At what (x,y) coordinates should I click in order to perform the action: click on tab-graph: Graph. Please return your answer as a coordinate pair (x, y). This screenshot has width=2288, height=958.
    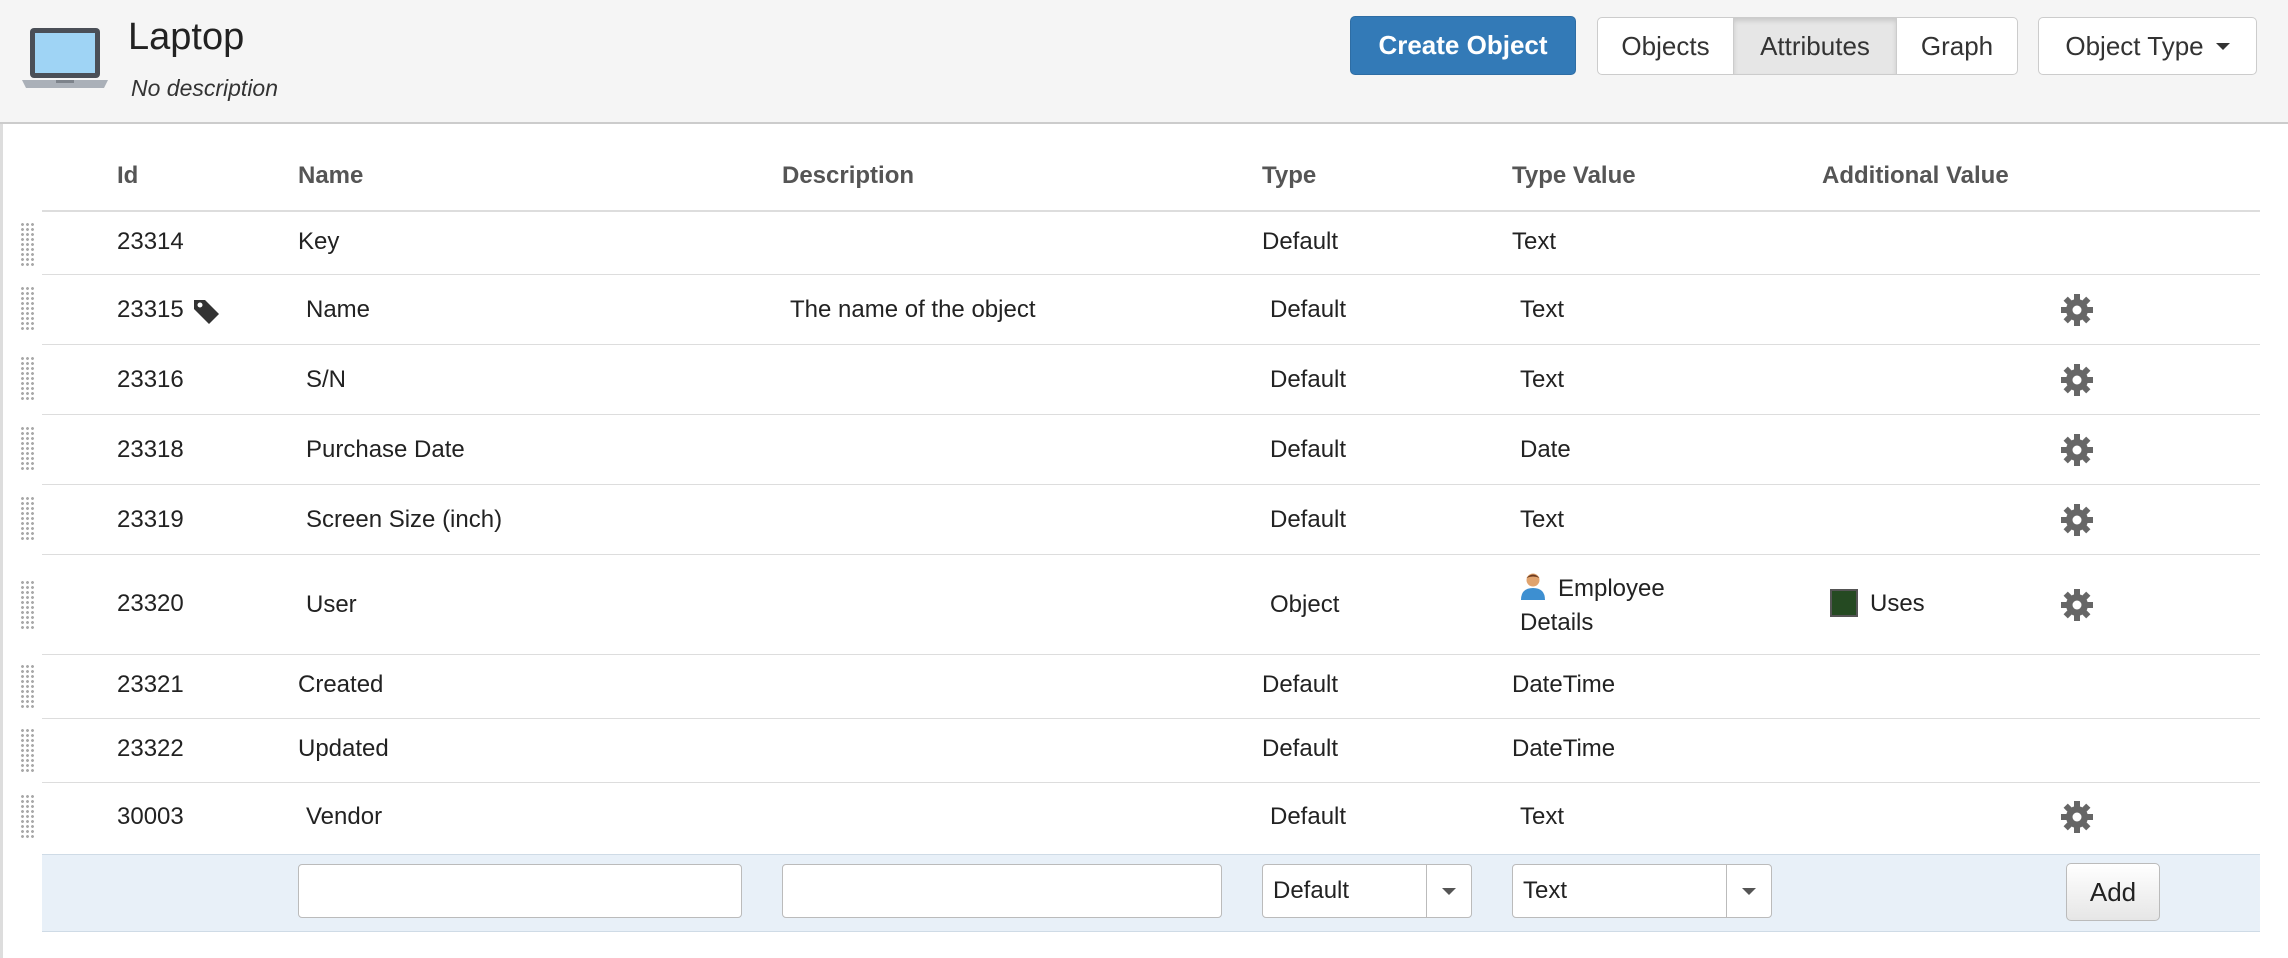
    Looking at the image, I should click on (1957, 46).